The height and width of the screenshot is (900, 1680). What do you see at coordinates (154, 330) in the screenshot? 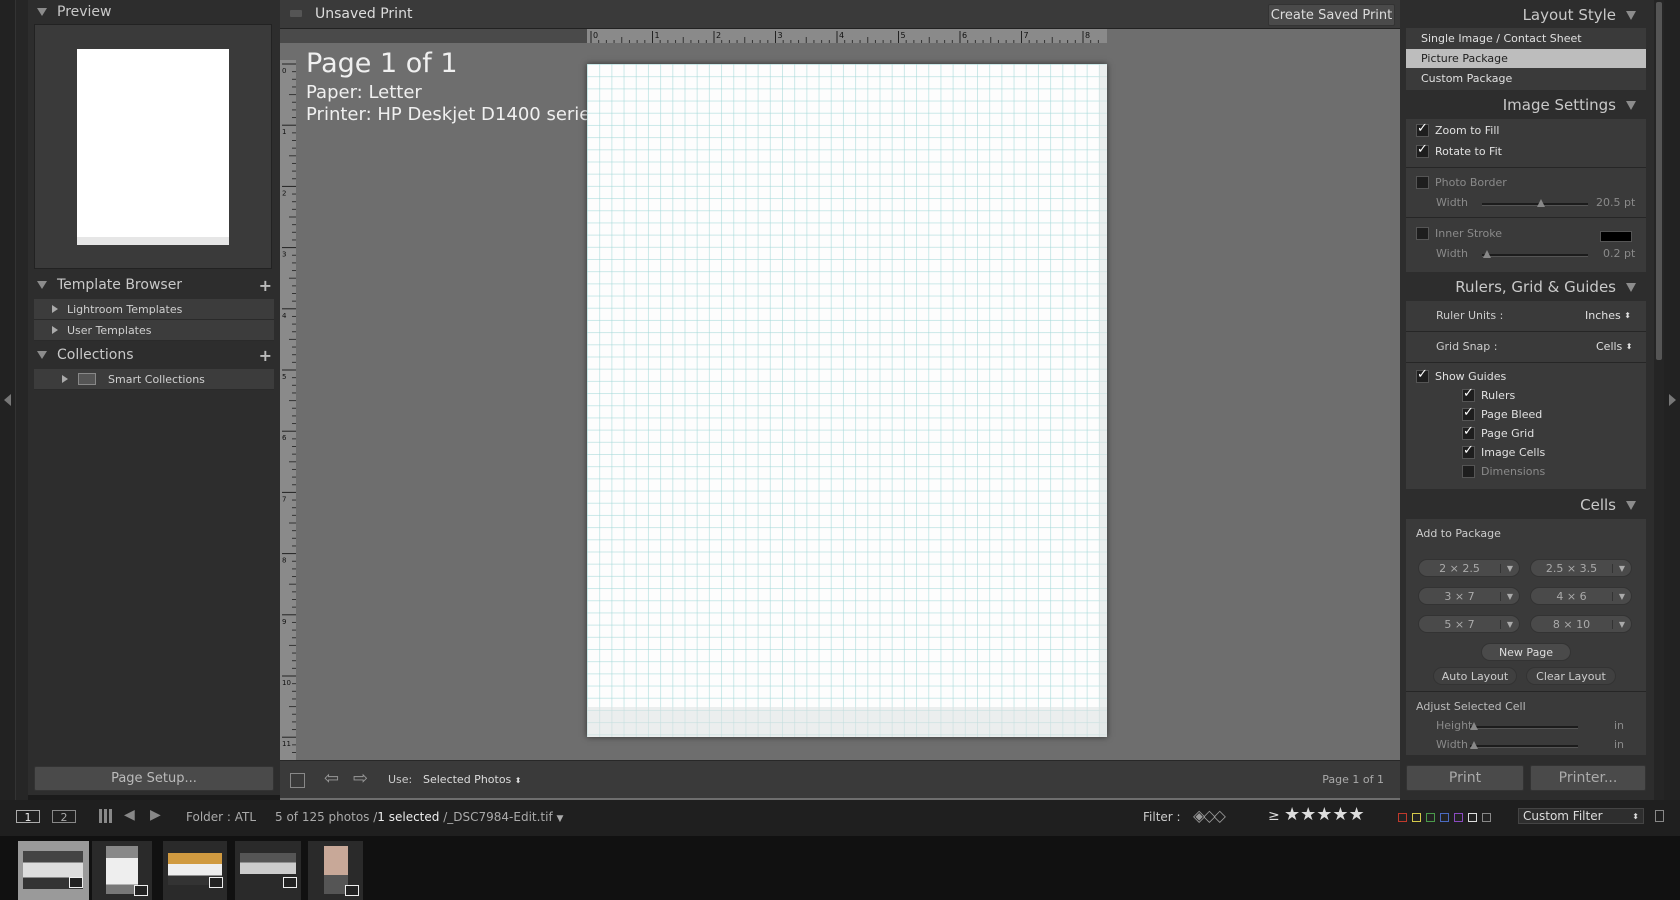
I see `tree-item-user-templates: User Templates` at bounding box center [154, 330].